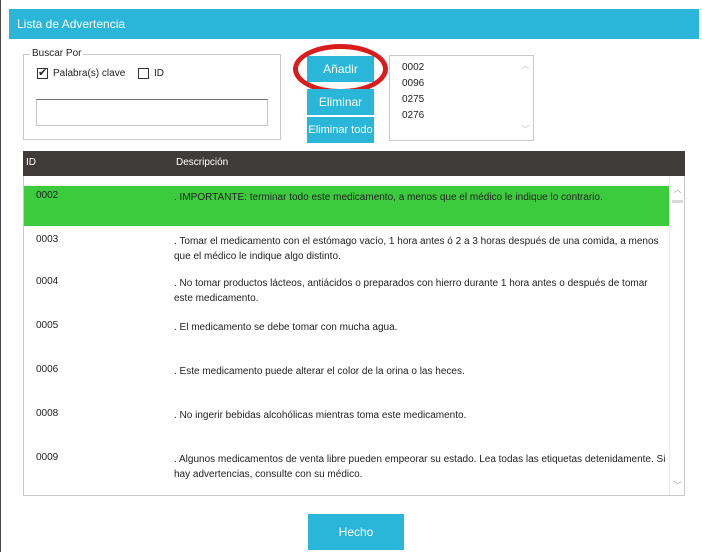 This screenshot has height=552, width=702. I want to click on scrollbar-thumb, so click(677, 201).